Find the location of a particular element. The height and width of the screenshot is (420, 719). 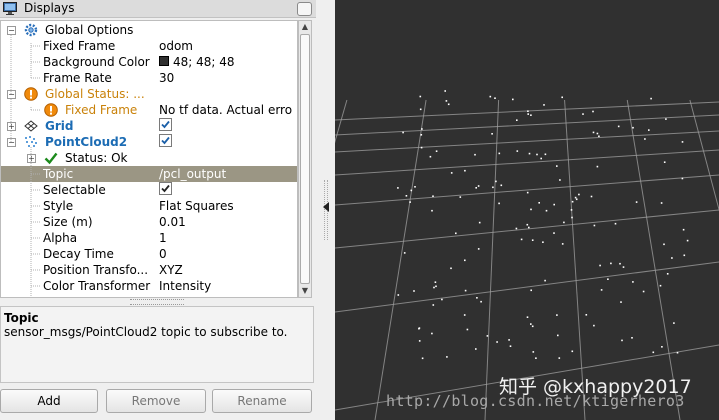

remove-button: Remove is located at coordinates (156, 401).